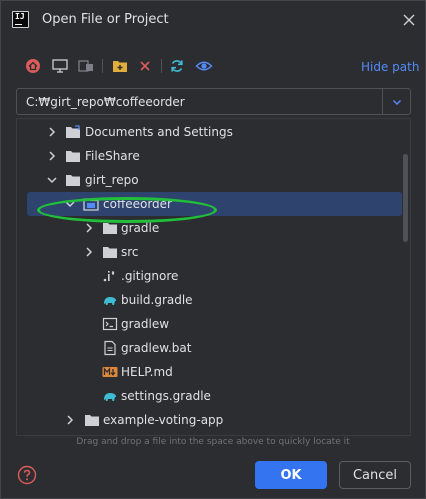 This screenshot has height=499, width=426. Describe the element at coordinates (204, 66) in the screenshot. I see `show-hidden-icon` at that location.